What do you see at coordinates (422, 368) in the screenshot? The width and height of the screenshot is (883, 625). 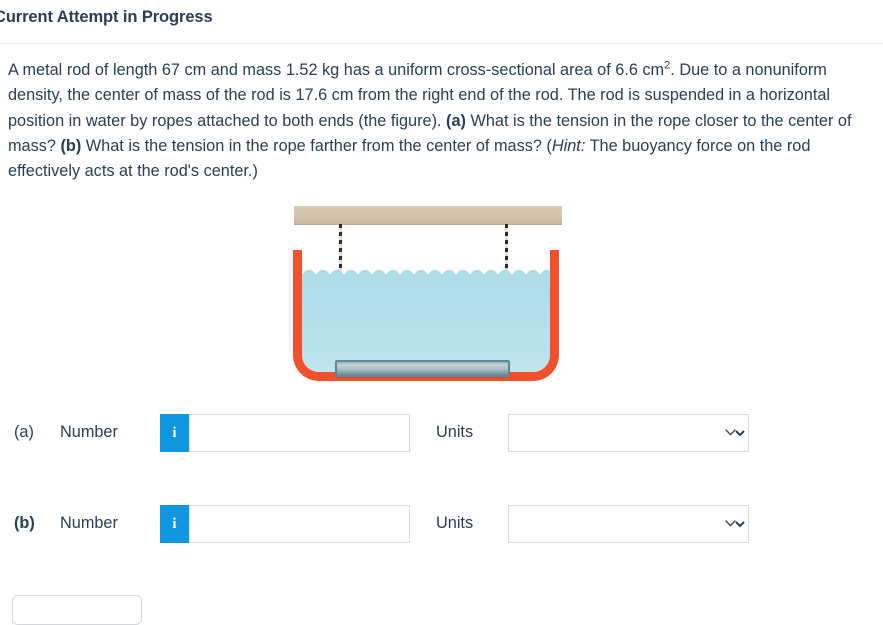 I see `metal-rod-icon` at bounding box center [422, 368].